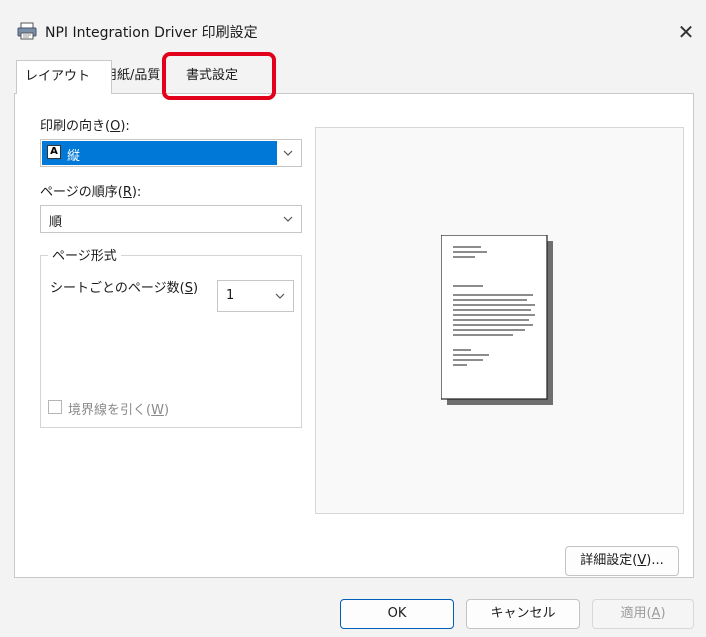  Describe the element at coordinates (84, 254) in the screenshot. I see `page-format-group-title: ページ形式` at that location.